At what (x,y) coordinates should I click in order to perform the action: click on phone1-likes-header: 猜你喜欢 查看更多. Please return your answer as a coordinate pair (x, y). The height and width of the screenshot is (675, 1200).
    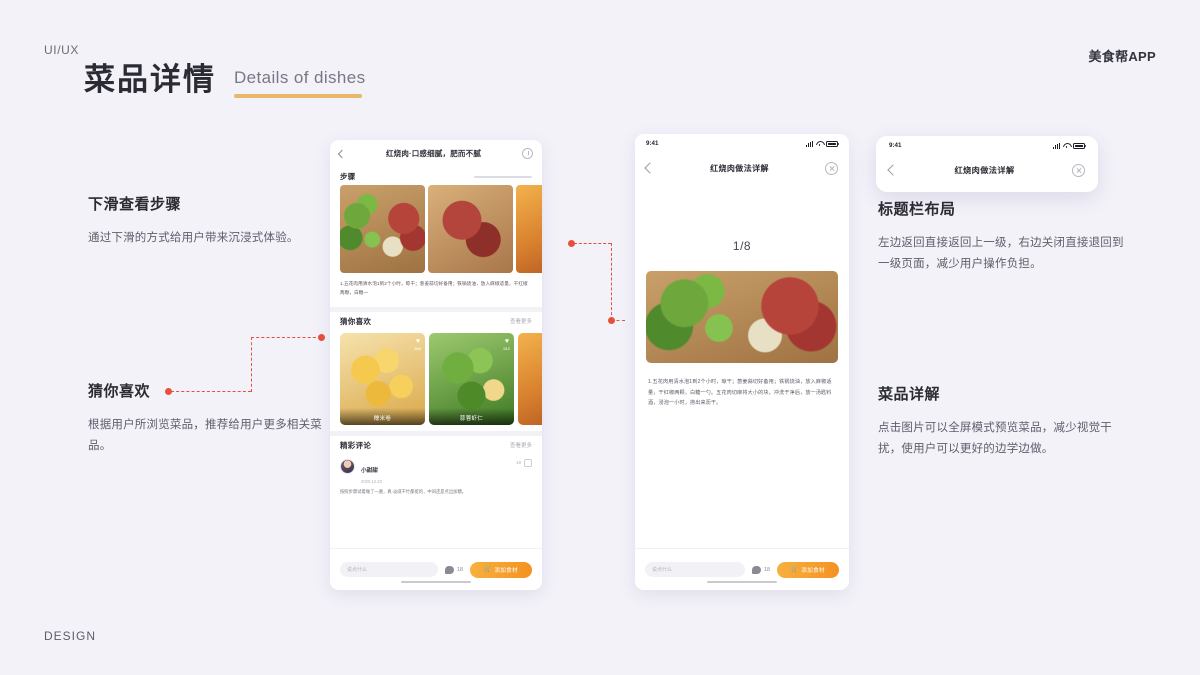
    Looking at the image, I should click on (436, 321).